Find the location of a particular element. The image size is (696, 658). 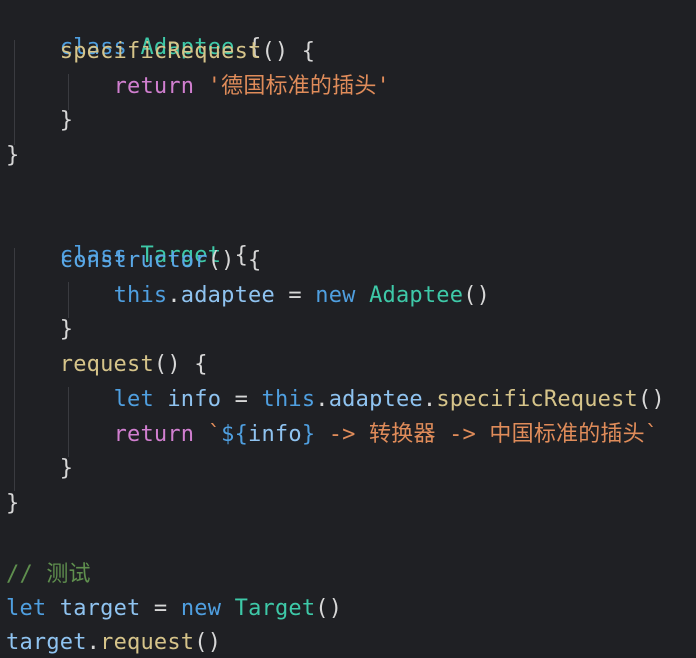

code-line-2: specificRequest() { is located at coordinates (160, 52).